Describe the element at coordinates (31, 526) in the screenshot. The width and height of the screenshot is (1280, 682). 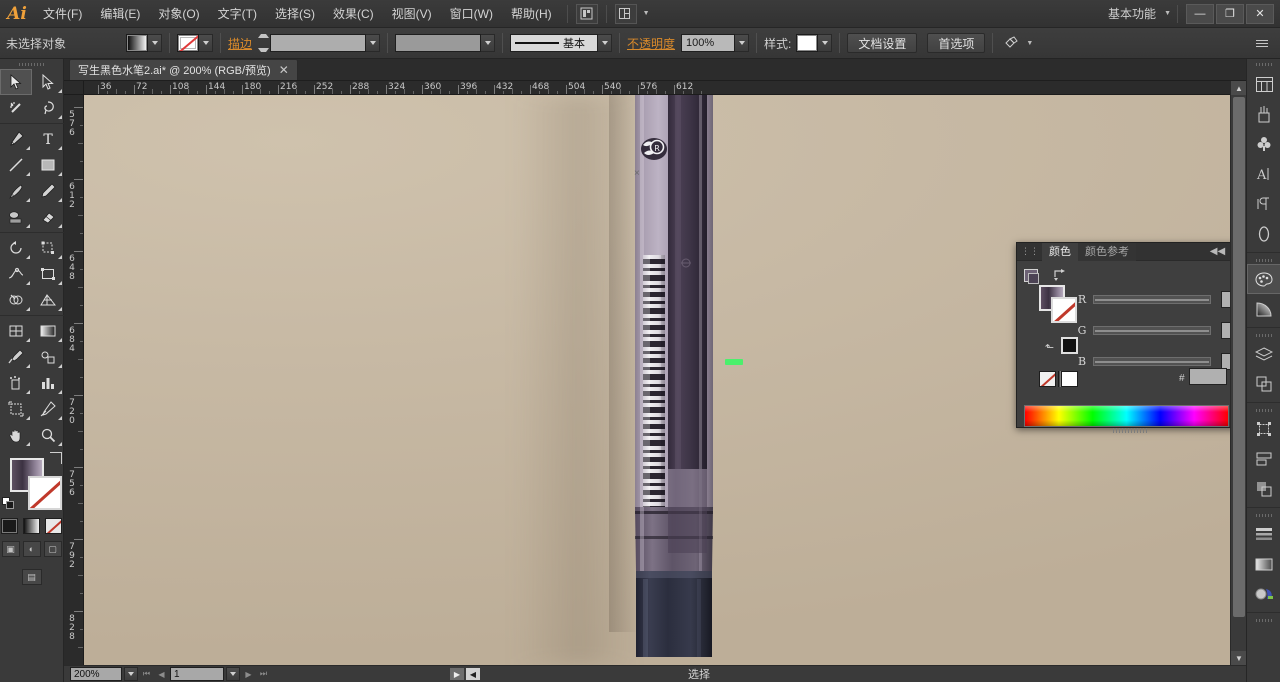
I see `color-mode-gradient` at that location.